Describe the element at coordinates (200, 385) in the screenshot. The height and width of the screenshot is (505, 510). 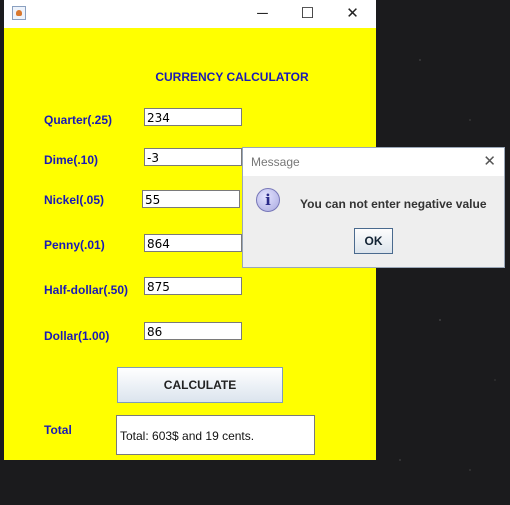
I see `calculate-button: CALCULATE` at that location.